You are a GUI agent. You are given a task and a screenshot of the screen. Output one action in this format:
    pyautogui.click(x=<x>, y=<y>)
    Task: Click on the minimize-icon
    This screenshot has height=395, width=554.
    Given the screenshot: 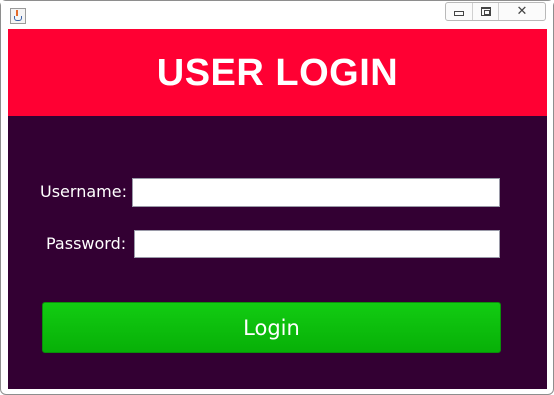 What is the action you would take?
    pyautogui.click(x=459, y=13)
    